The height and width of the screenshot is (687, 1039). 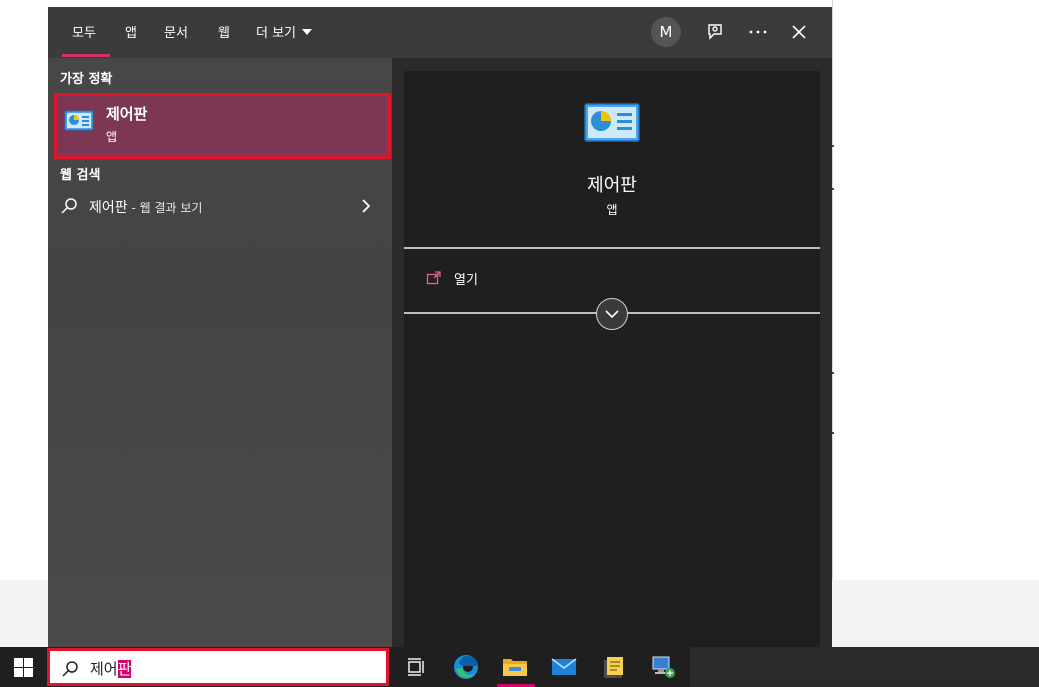 I want to click on section-web-search: 웹 검색, so click(x=80, y=175).